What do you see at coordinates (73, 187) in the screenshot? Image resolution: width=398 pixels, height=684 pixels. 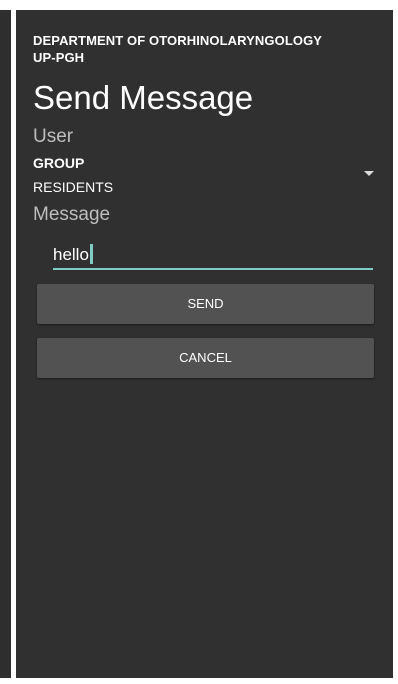 I see `recipient-group: RESIDENTS` at bounding box center [73, 187].